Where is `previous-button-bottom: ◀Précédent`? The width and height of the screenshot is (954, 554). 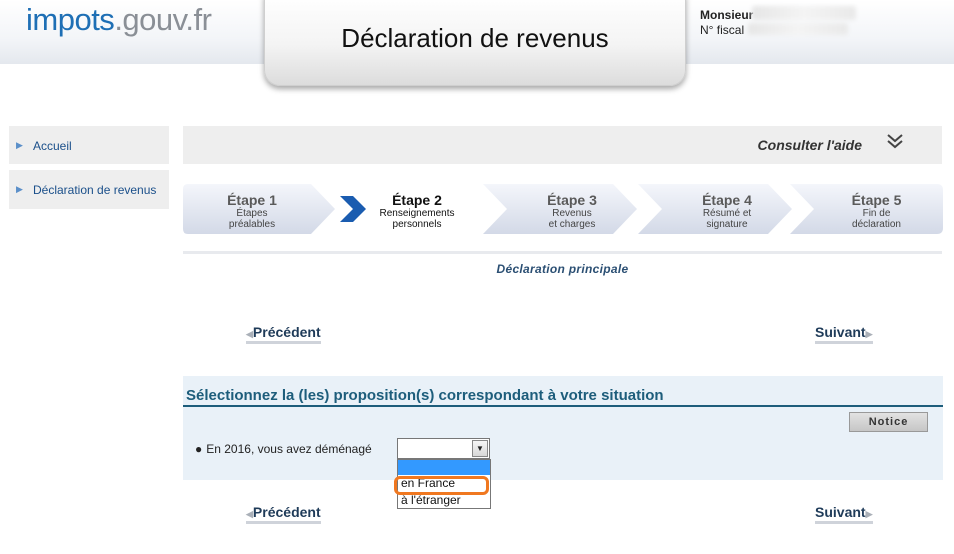
previous-button-bottom: ◀Précédent is located at coordinates (283, 514).